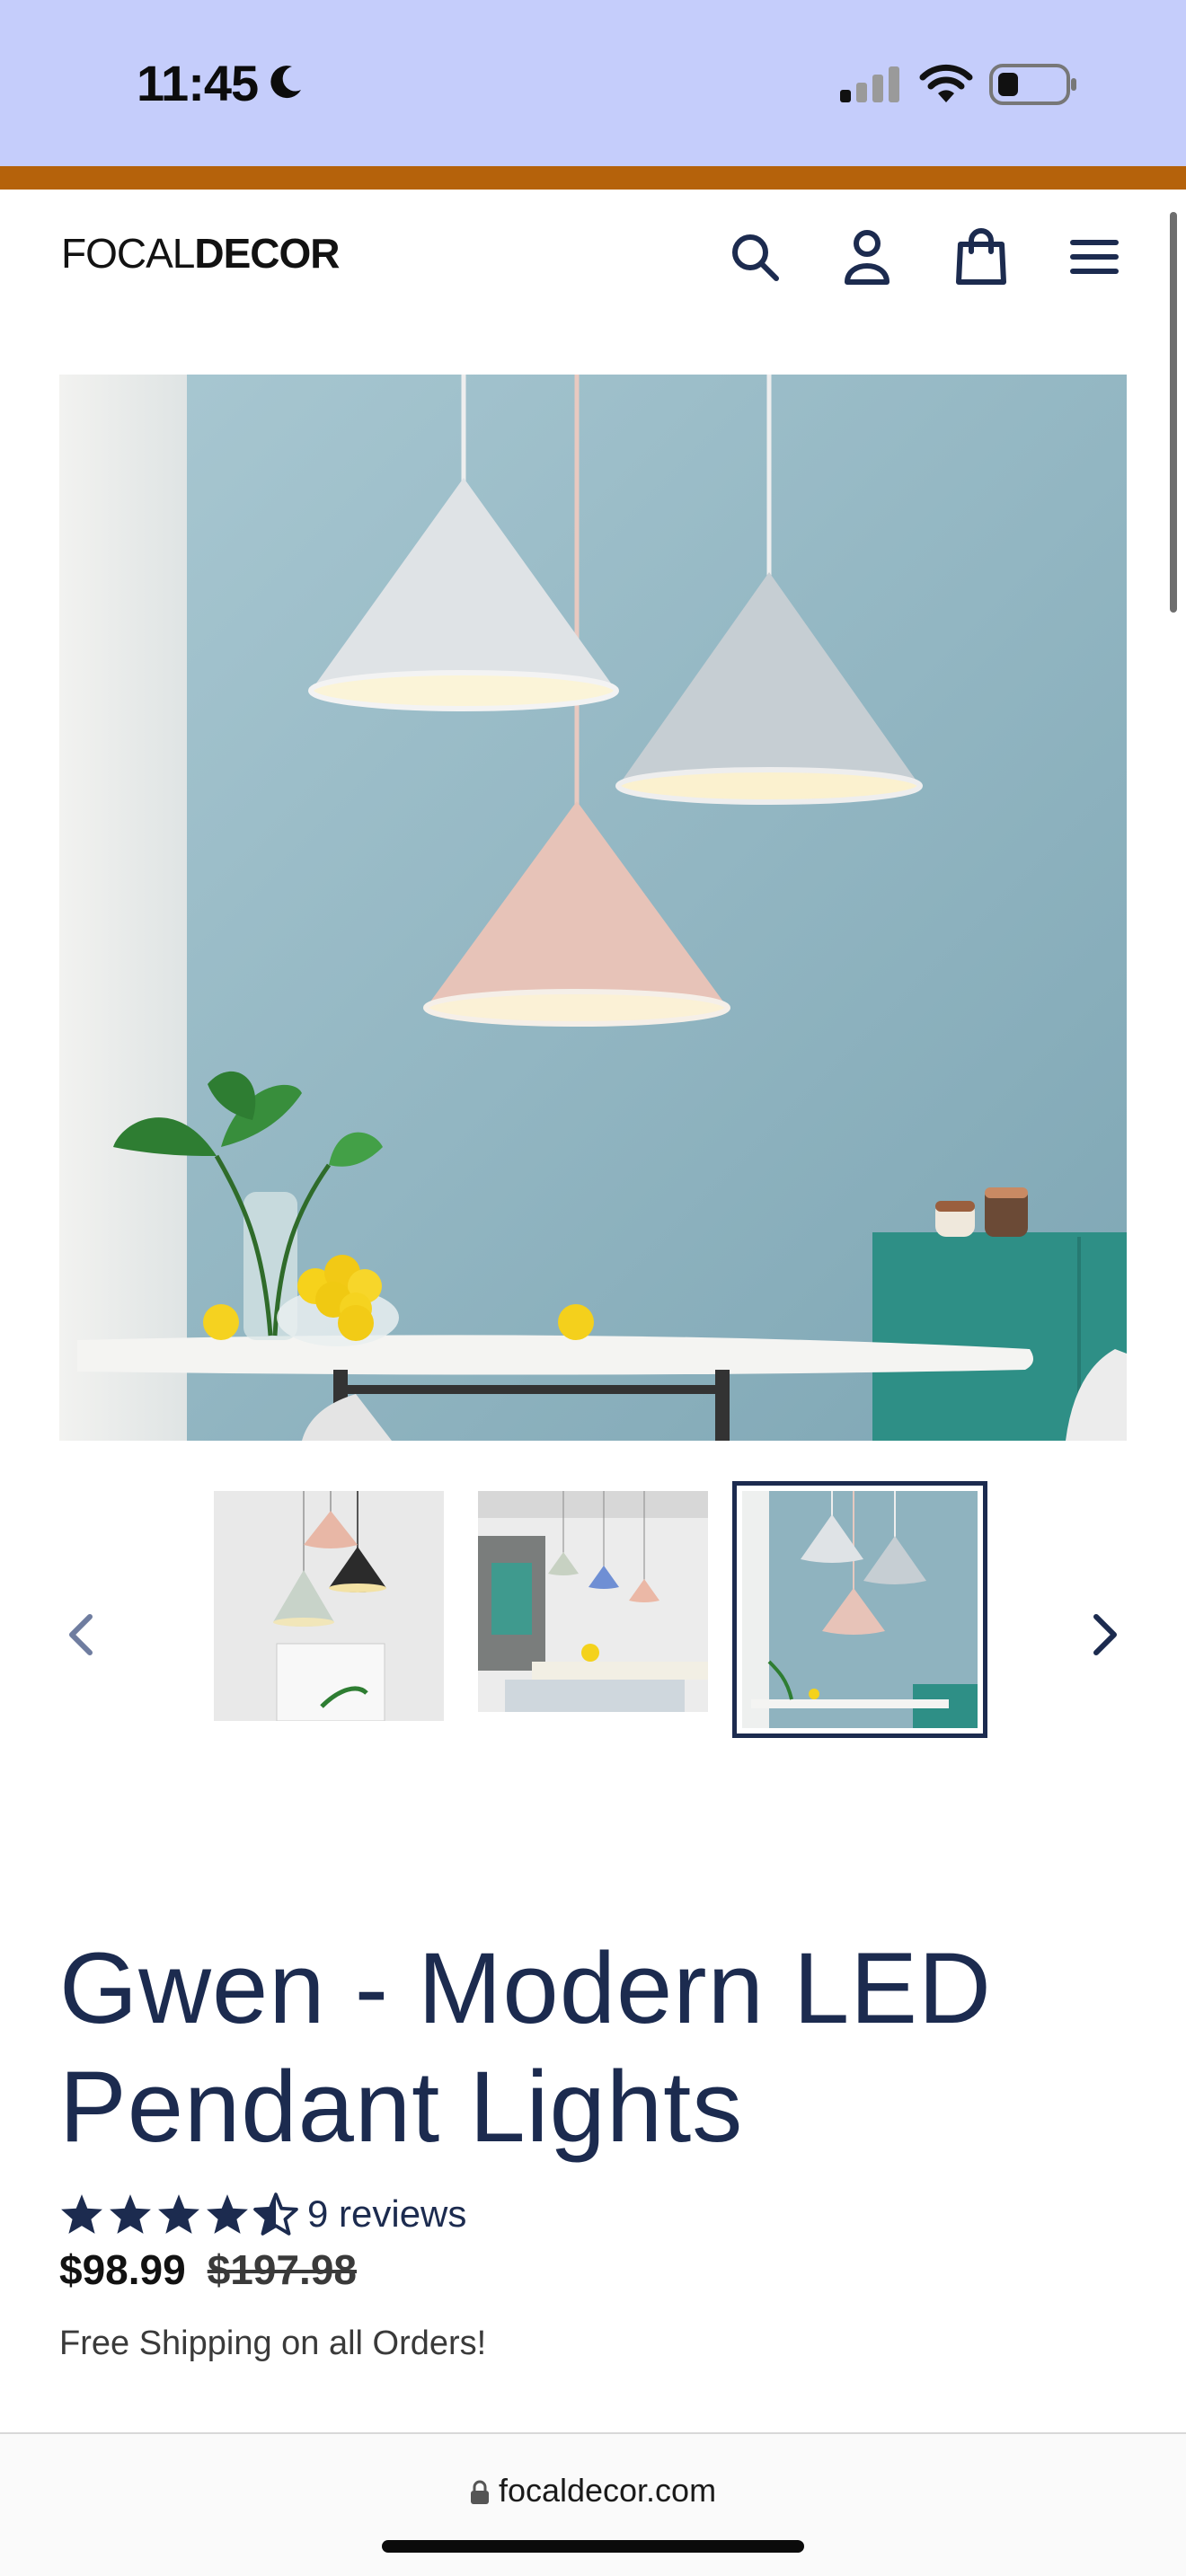 Image resolution: width=1186 pixels, height=2576 pixels. I want to click on cart-button, so click(981, 256).